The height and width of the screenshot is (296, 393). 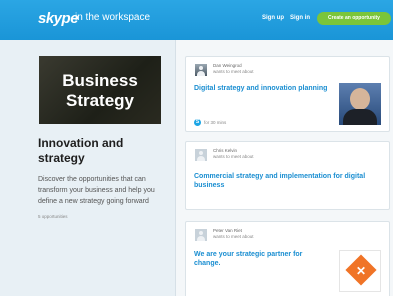 What do you see at coordinates (81, 150) in the screenshot?
I see `category-title: Innovation and strategy` at bounding box center [81, 150].